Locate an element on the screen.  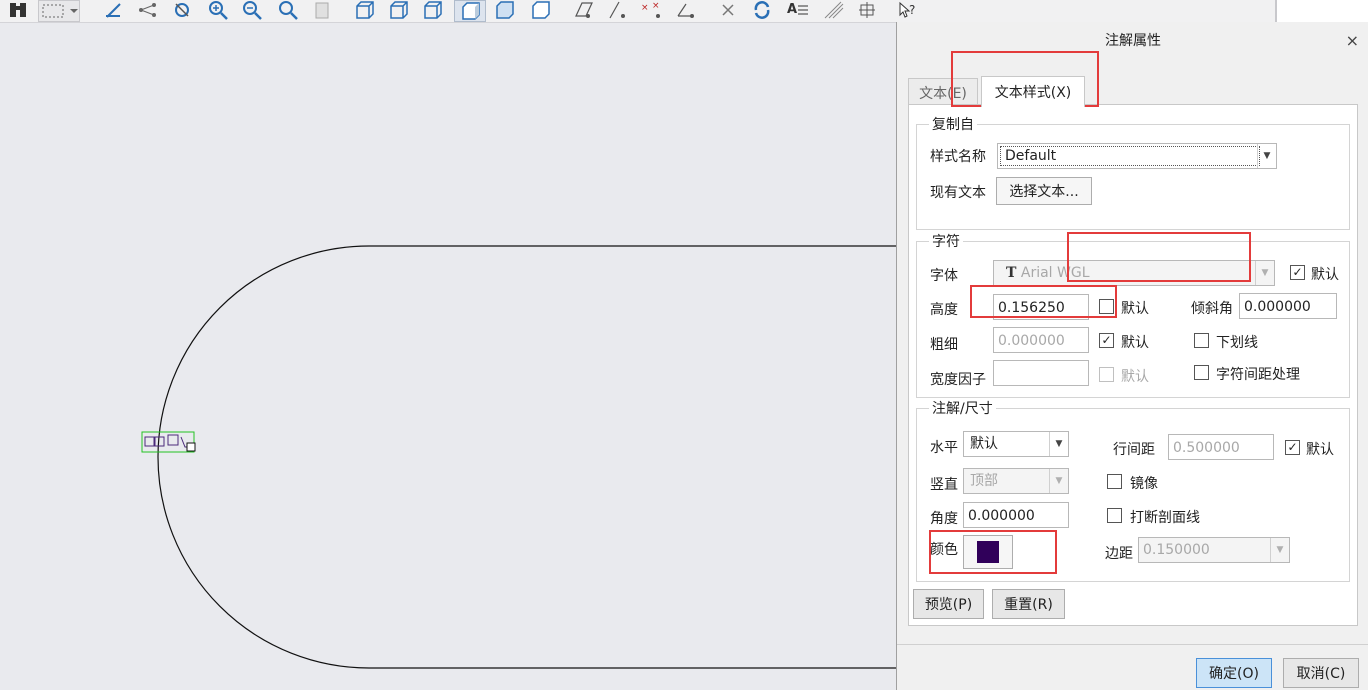
width-factor-label: 宽度因子 is located at coordinates (958, 380).